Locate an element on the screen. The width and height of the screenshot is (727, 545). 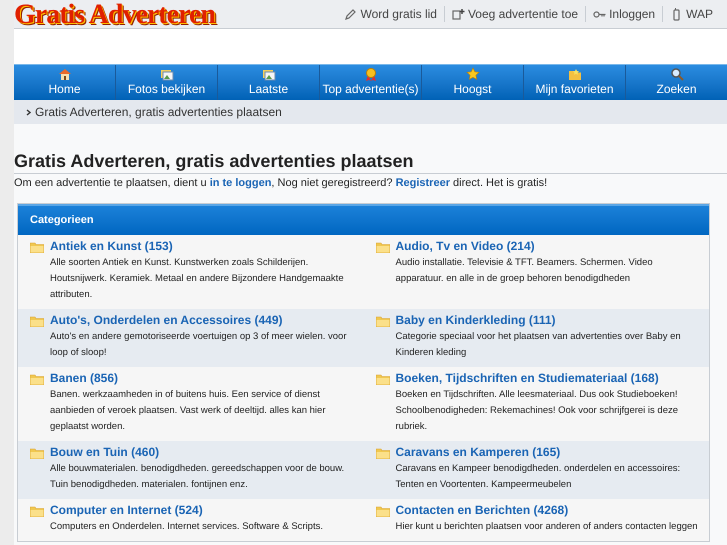
pencil-icon is located at coordinates (351, 14).